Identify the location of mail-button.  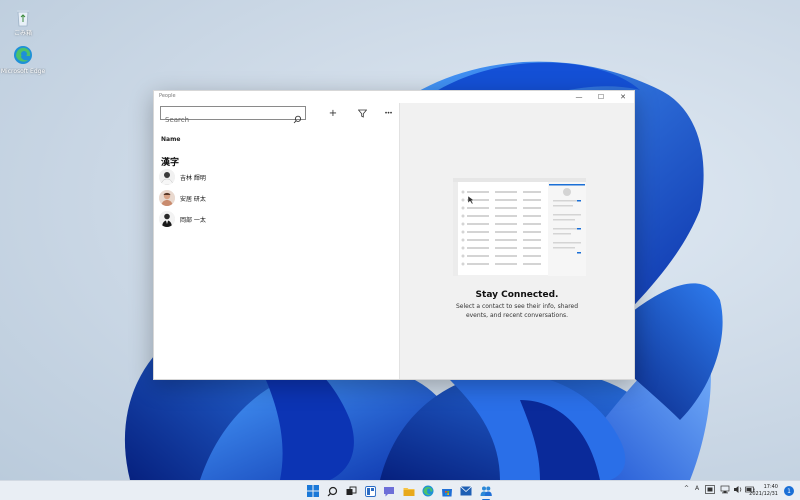
(466, 491).